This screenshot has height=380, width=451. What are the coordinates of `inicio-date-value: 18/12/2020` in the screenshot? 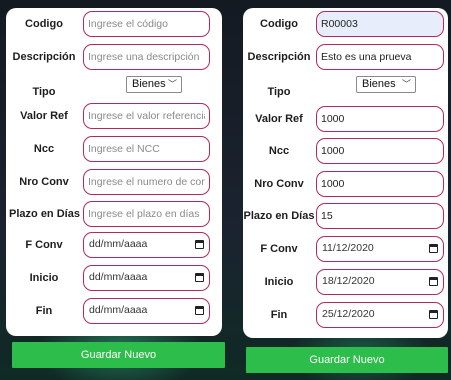 It's located at (348, 281).